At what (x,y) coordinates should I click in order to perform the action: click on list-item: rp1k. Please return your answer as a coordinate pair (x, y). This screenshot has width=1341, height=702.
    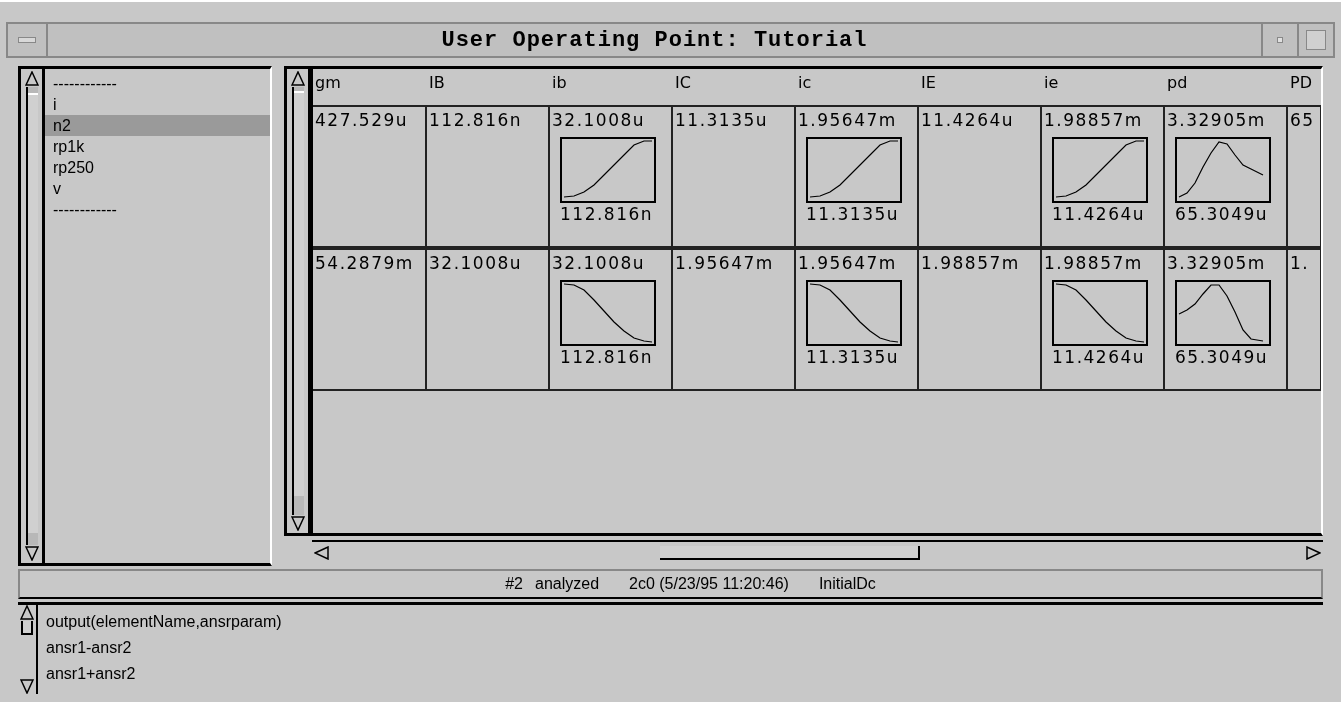
    Looking at the image, I should click on (157, 146).